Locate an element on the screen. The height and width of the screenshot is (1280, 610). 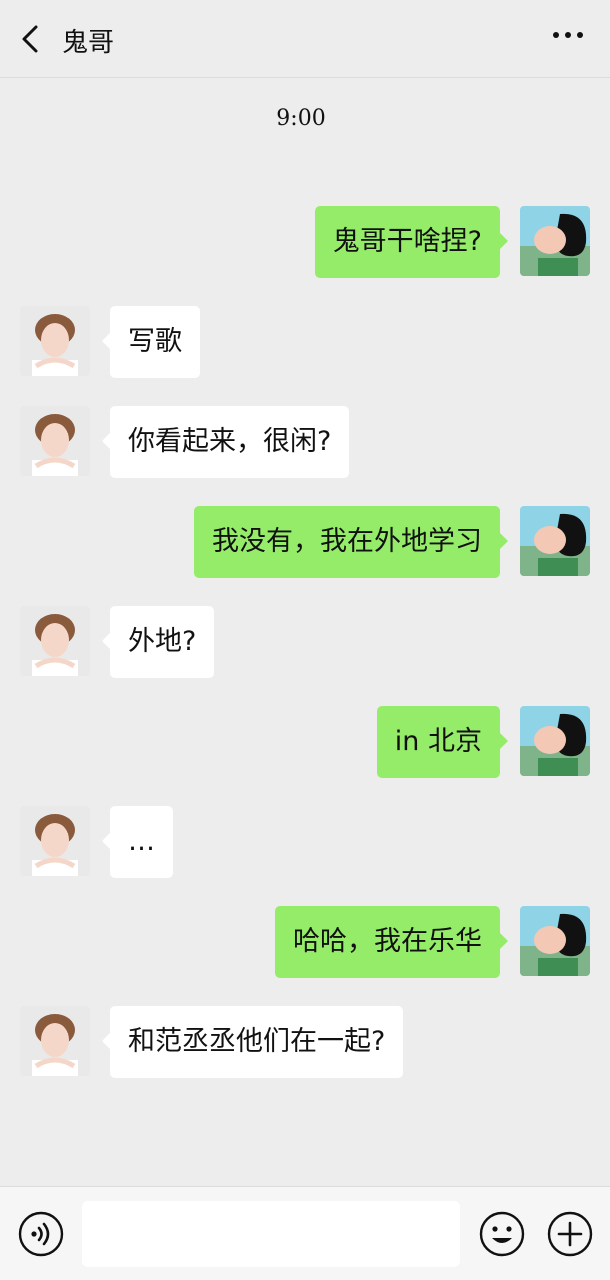
message-row: in 北京 is located at coordinates (305, 742).